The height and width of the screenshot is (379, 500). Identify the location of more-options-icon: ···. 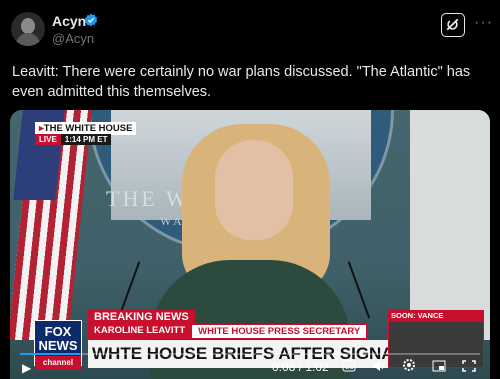
(483, 23).